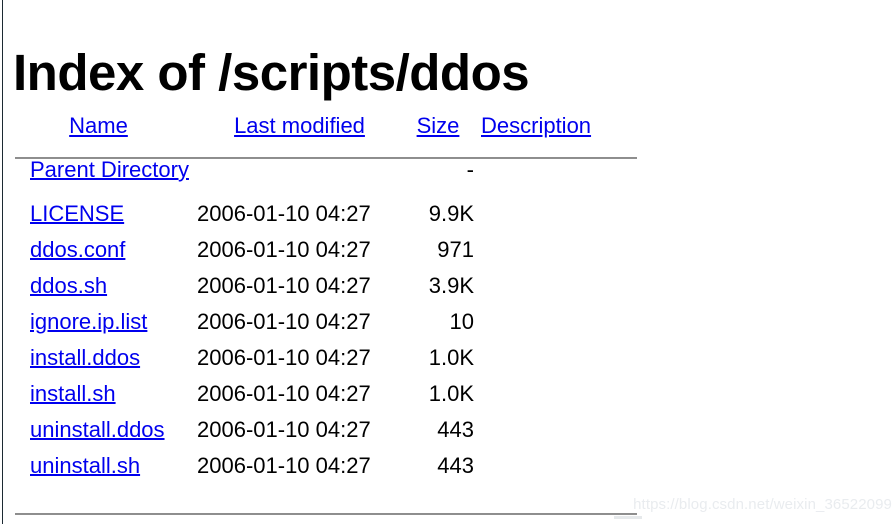  What do you see at coordinates (299, 170) in the screenshot?
I see `row-date-cell` at bounding box center [299, 170].